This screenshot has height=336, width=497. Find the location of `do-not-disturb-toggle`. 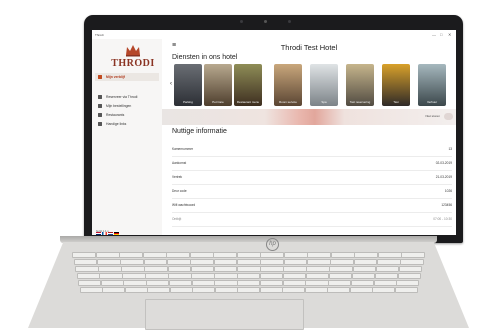

do-not-disturb-toggle is located at coordinates (448, 116).